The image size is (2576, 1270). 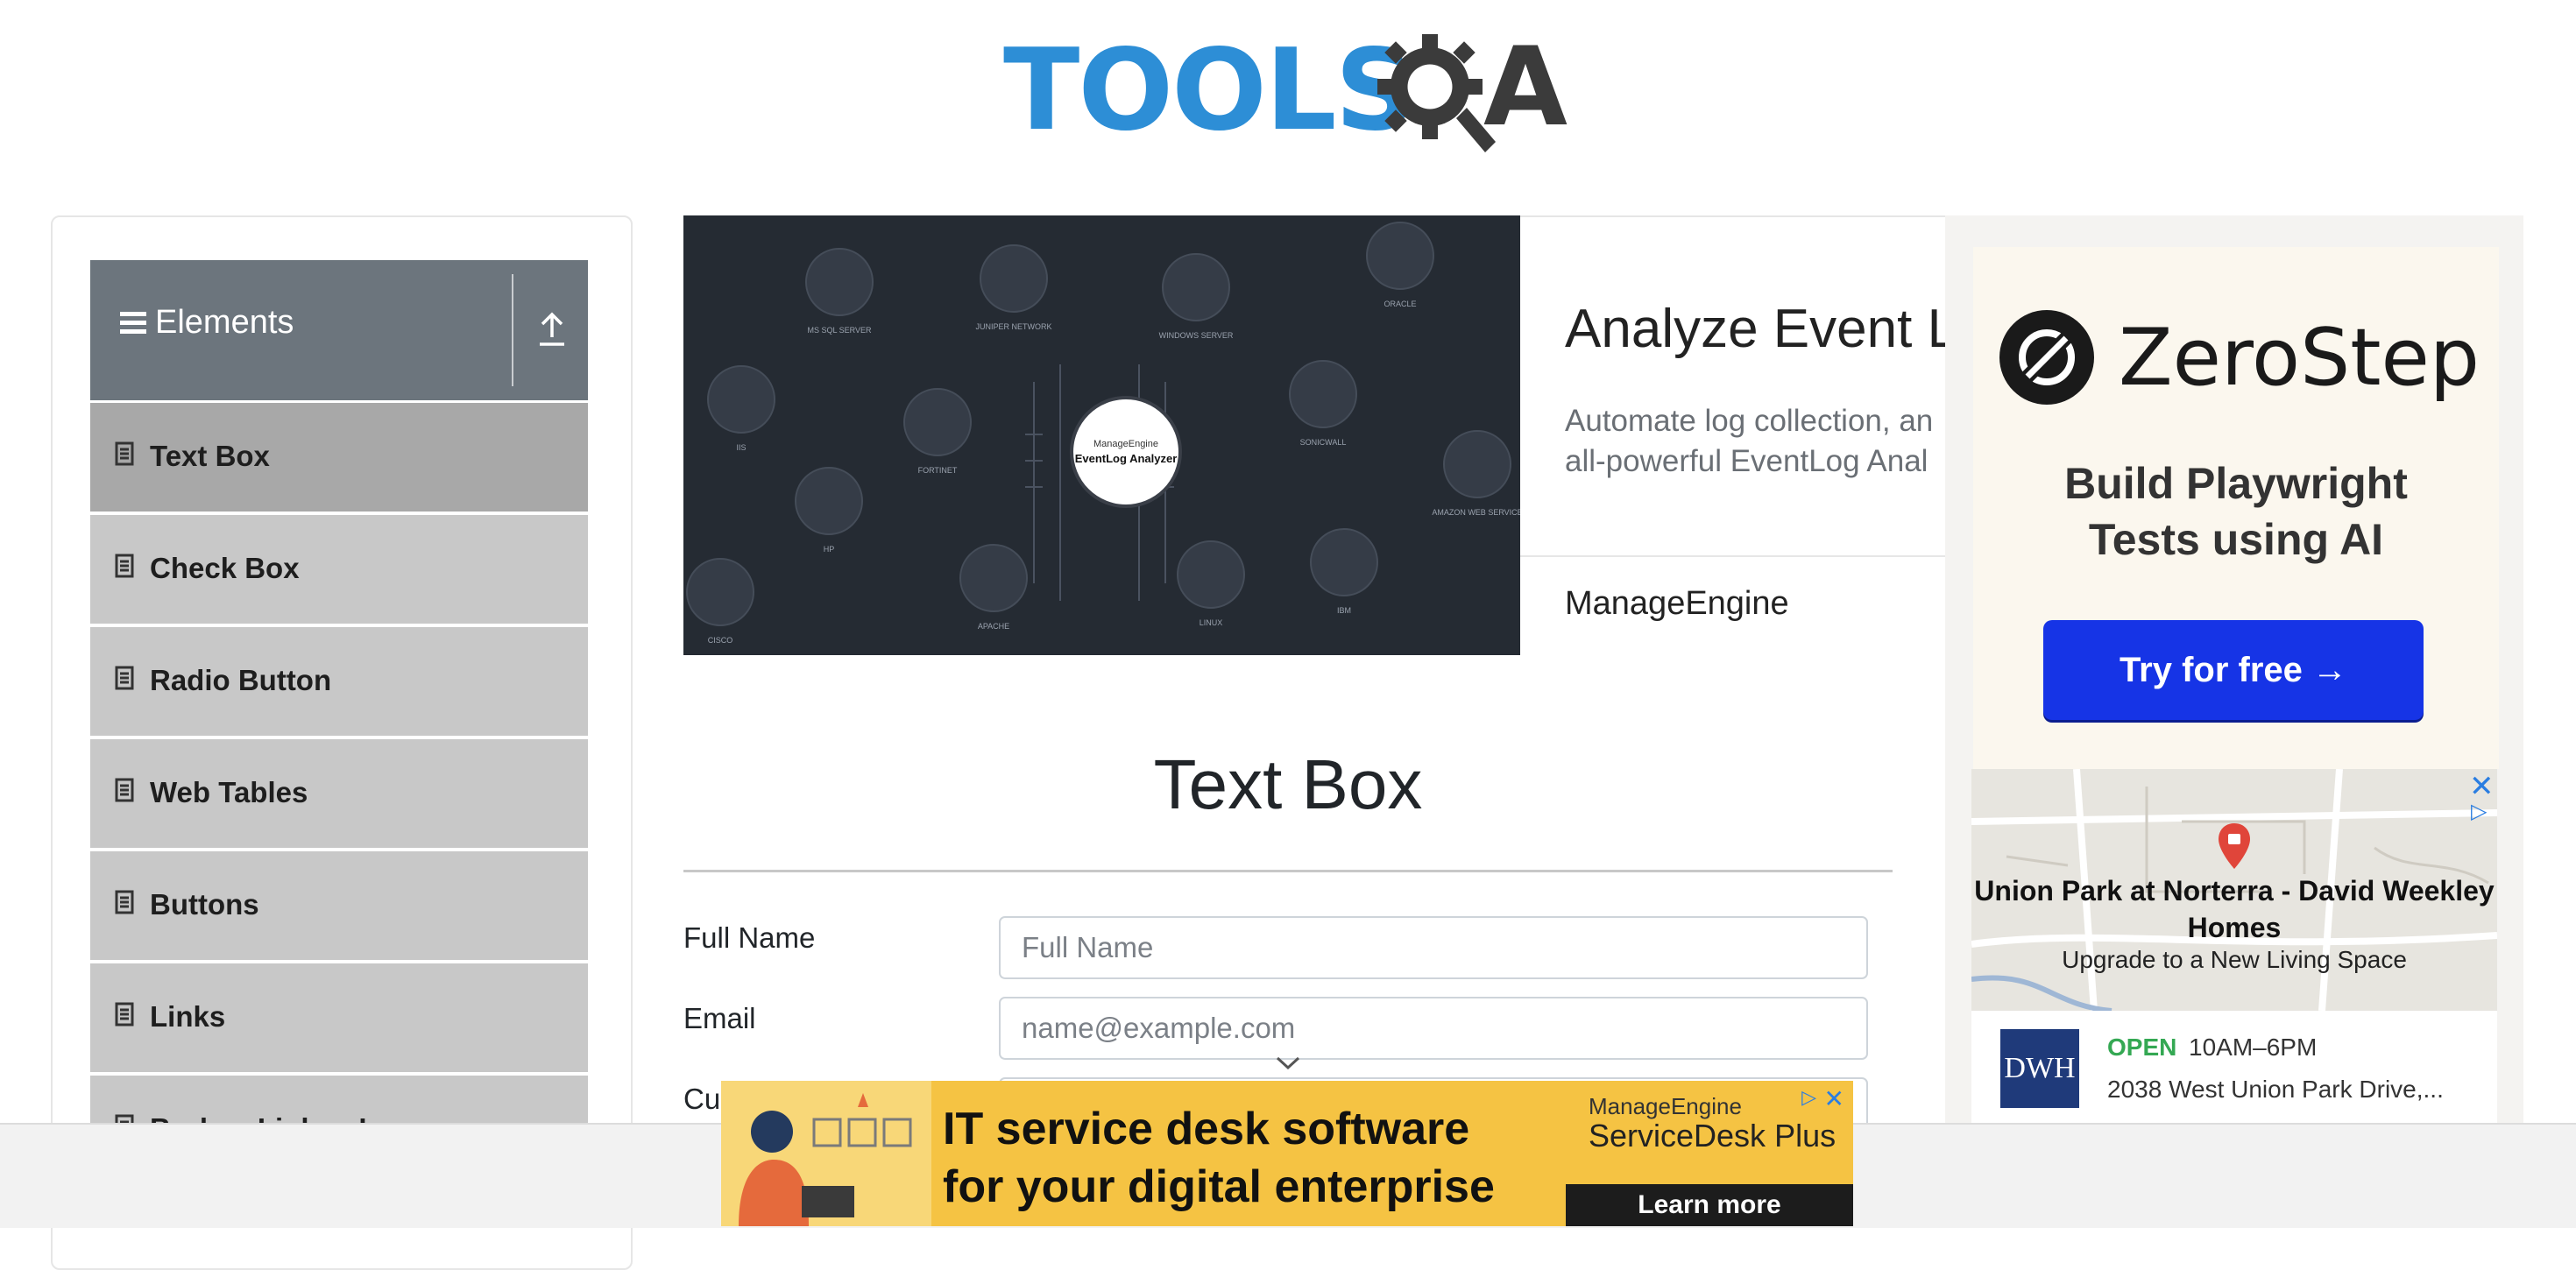 I want to click on sidebar-item-label: Links, so click(x=188, y=1016).